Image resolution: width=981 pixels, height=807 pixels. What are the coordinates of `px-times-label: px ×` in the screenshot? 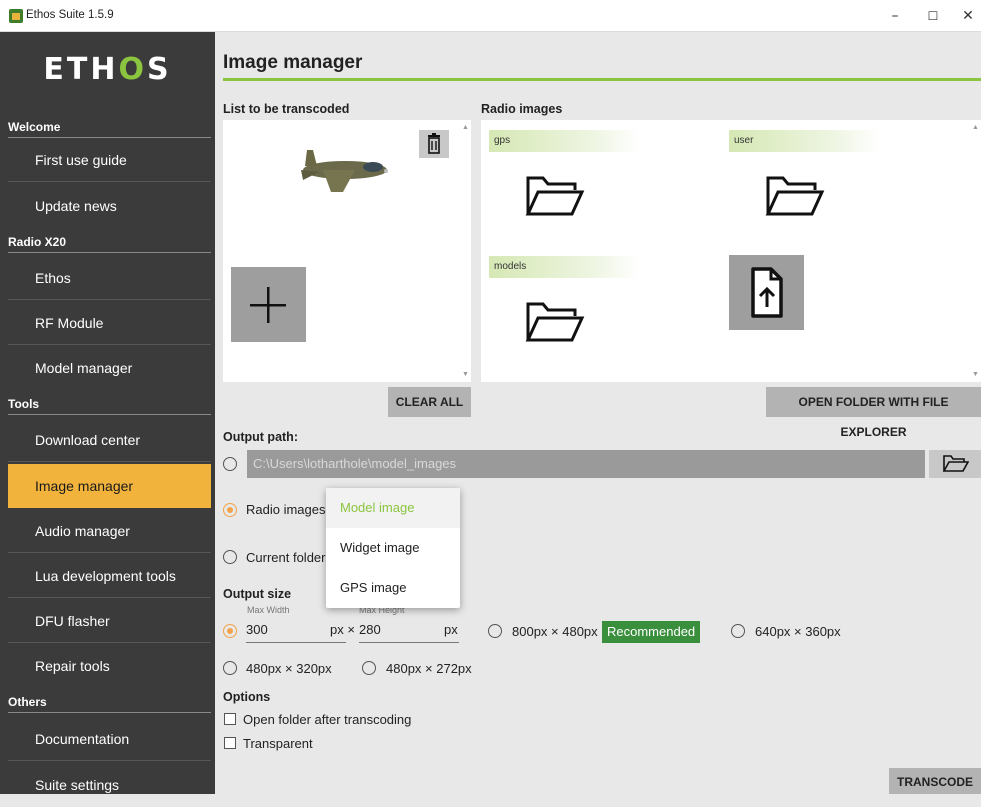 It's located at (342, 629).